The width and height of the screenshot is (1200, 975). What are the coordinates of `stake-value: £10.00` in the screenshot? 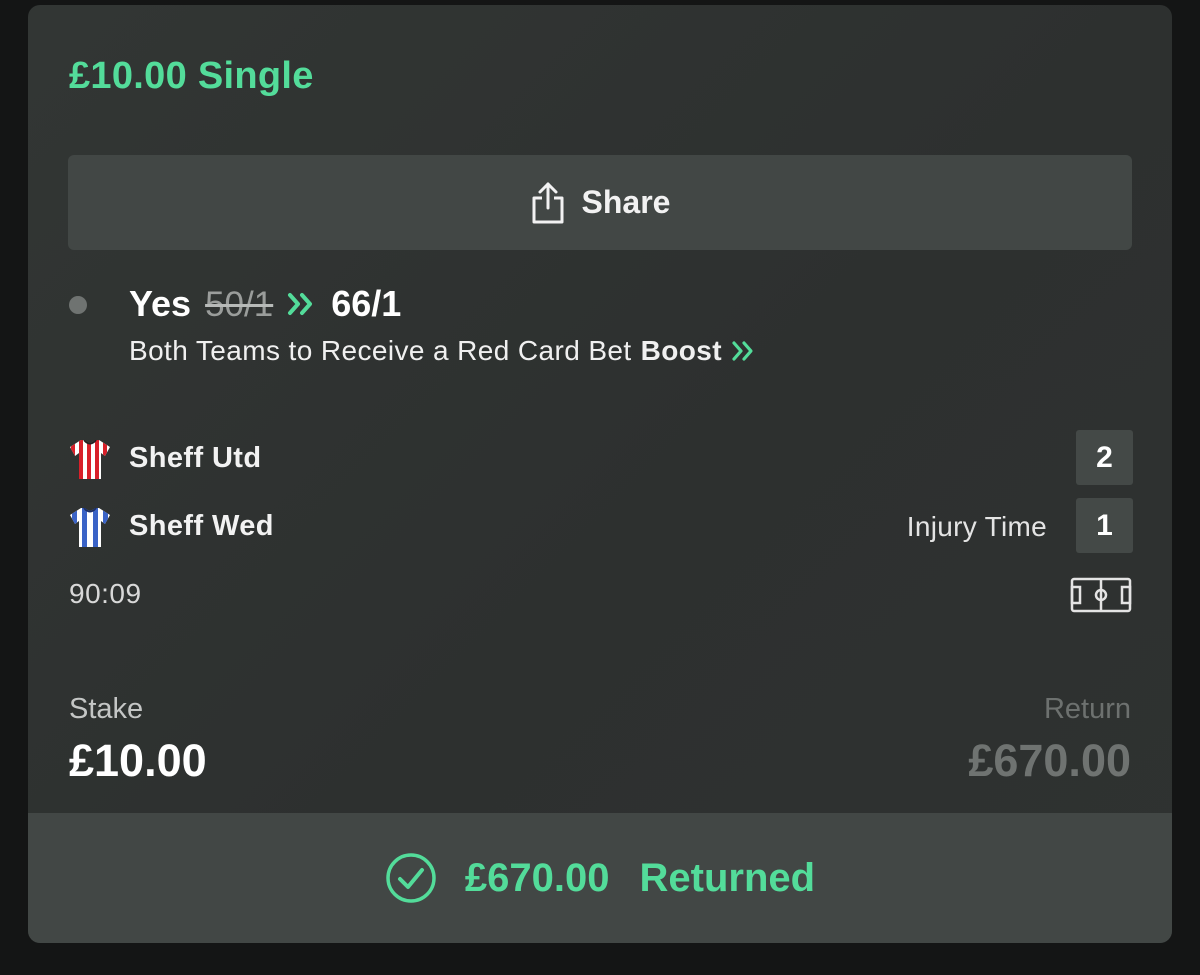 It's located at (138, 760).